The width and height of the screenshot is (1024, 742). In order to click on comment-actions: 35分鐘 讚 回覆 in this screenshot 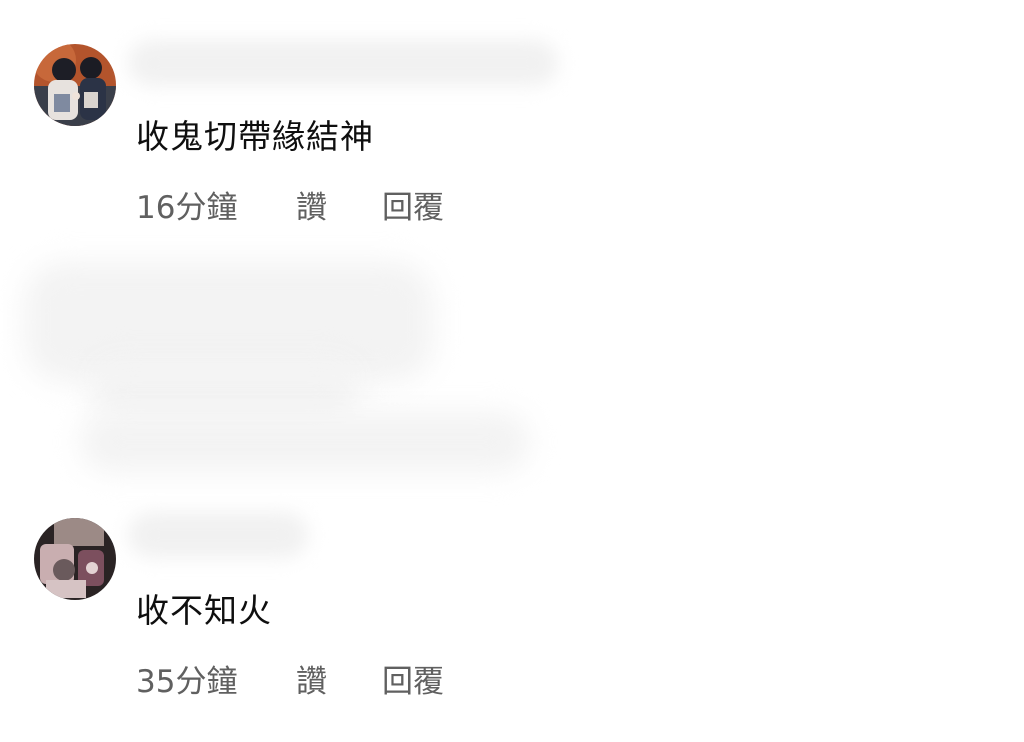, I will do `click(290, 678)`.